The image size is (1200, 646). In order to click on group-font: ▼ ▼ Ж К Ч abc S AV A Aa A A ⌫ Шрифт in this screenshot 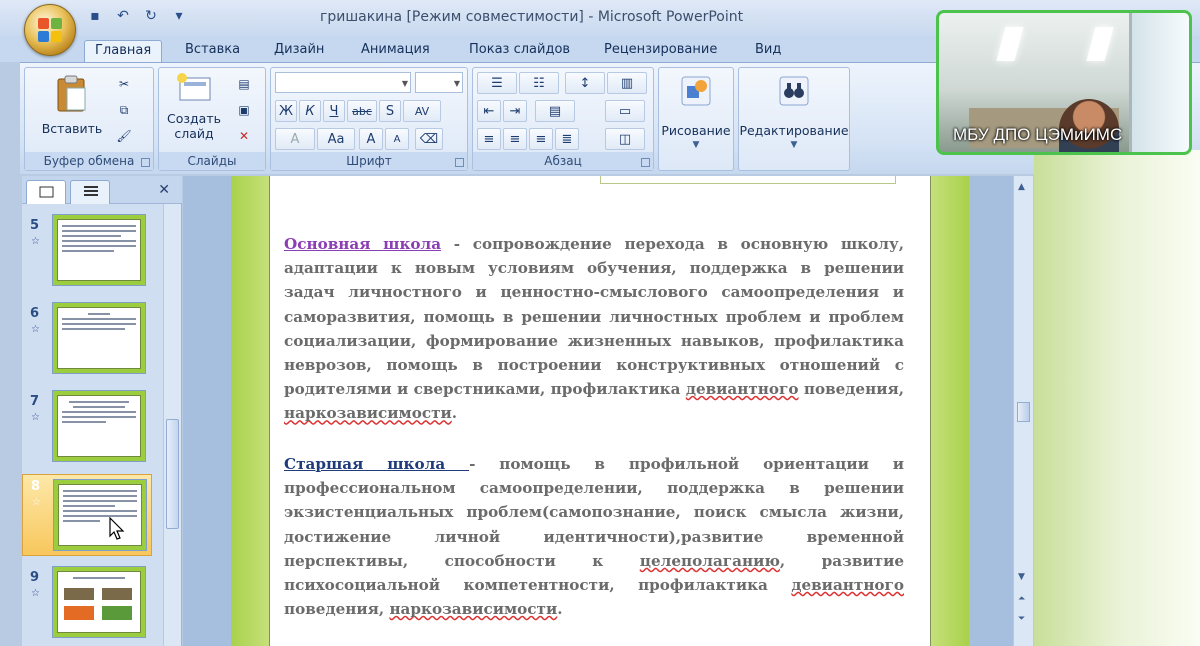, I will do `click(369, 119)`.